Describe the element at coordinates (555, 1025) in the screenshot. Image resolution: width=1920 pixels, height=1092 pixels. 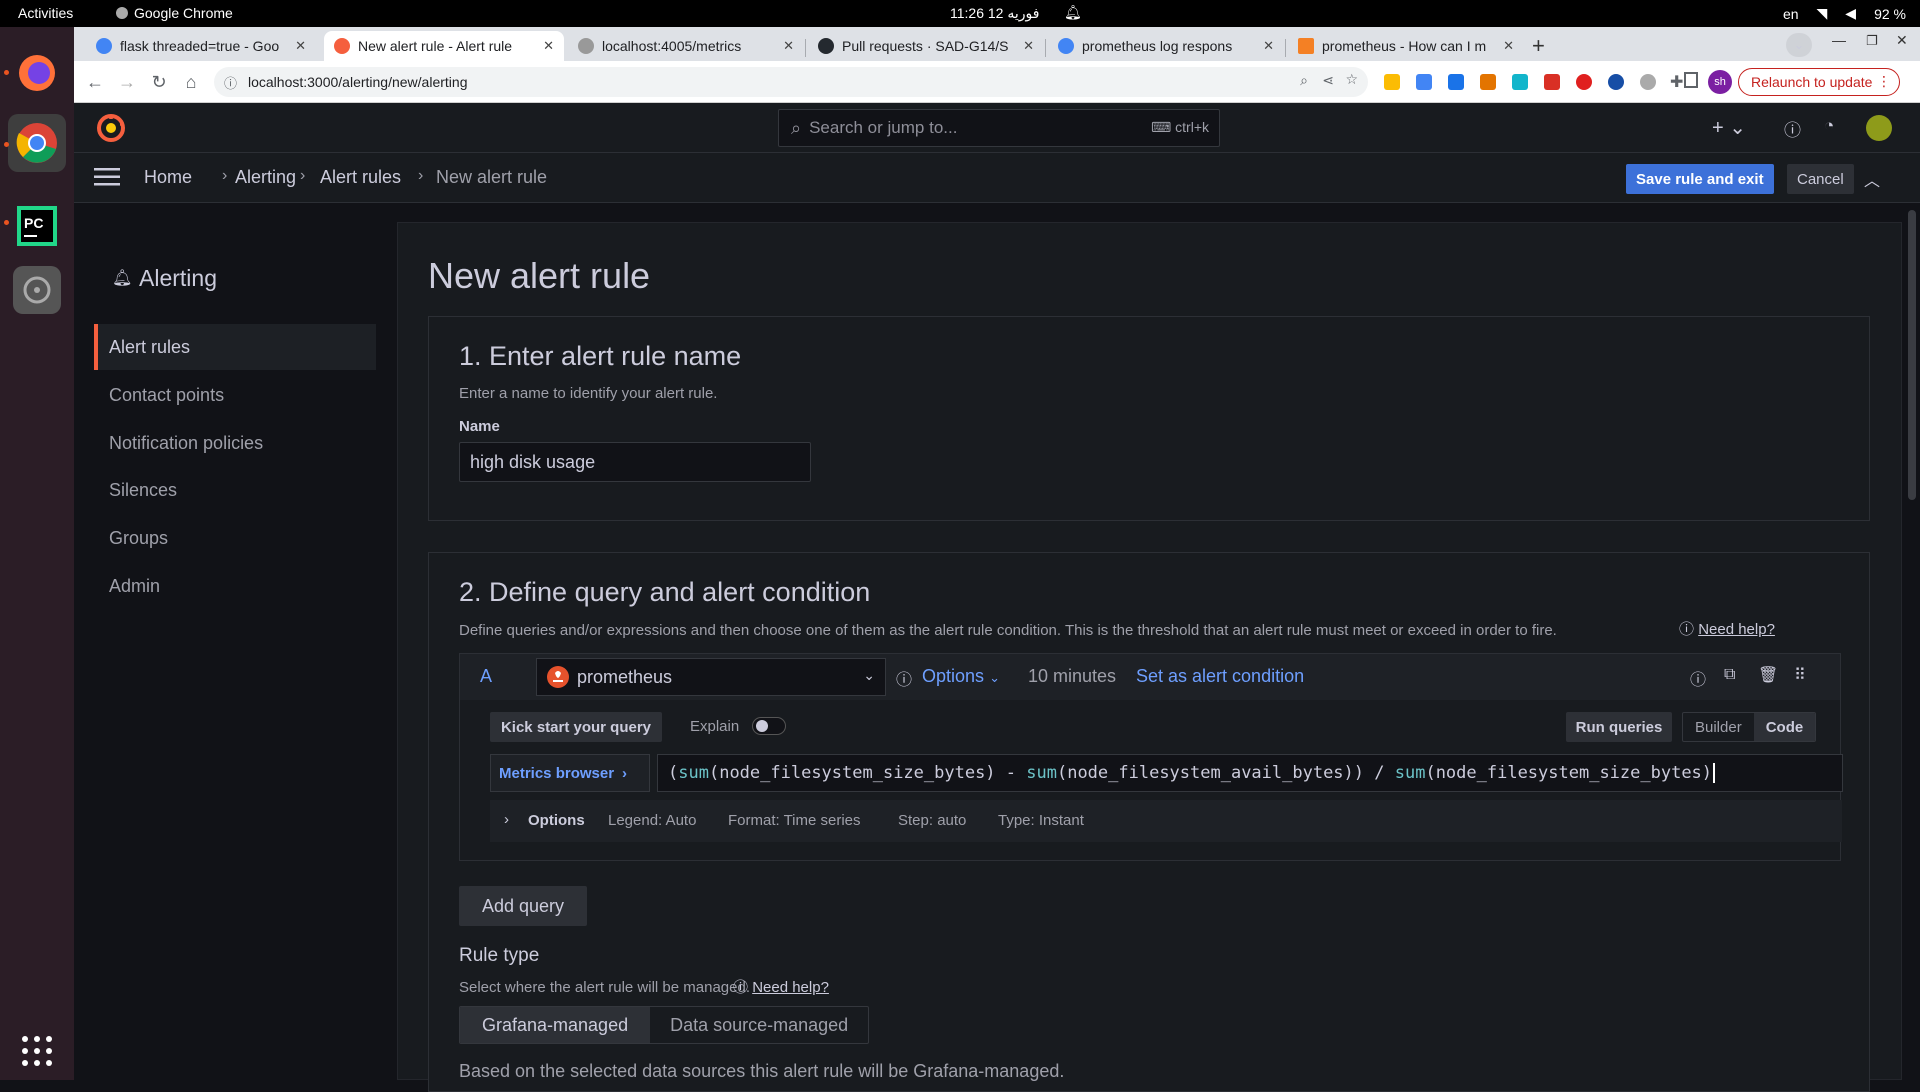
I see `grafana-managed-option: Grafana-managed` at that location.